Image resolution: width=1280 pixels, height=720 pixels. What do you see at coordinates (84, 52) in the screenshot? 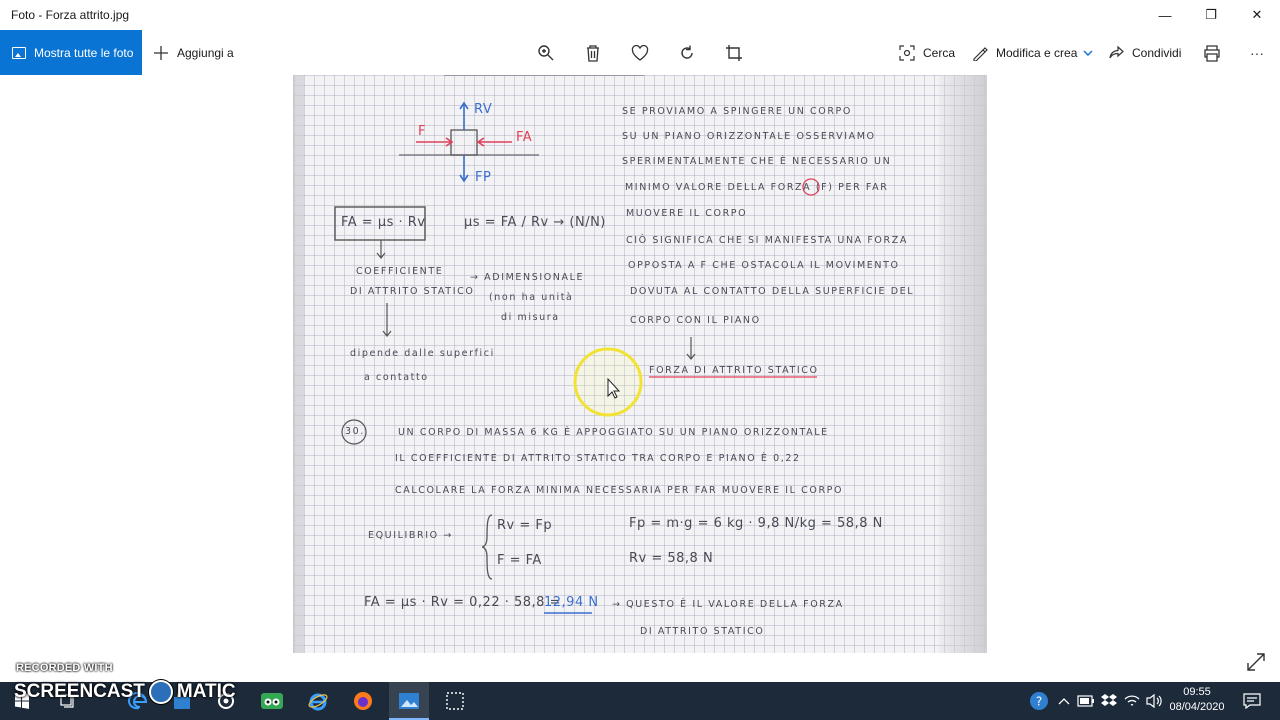
I see `show-all-label: Mostra tutte le foto` at bounding box center [84, 52].